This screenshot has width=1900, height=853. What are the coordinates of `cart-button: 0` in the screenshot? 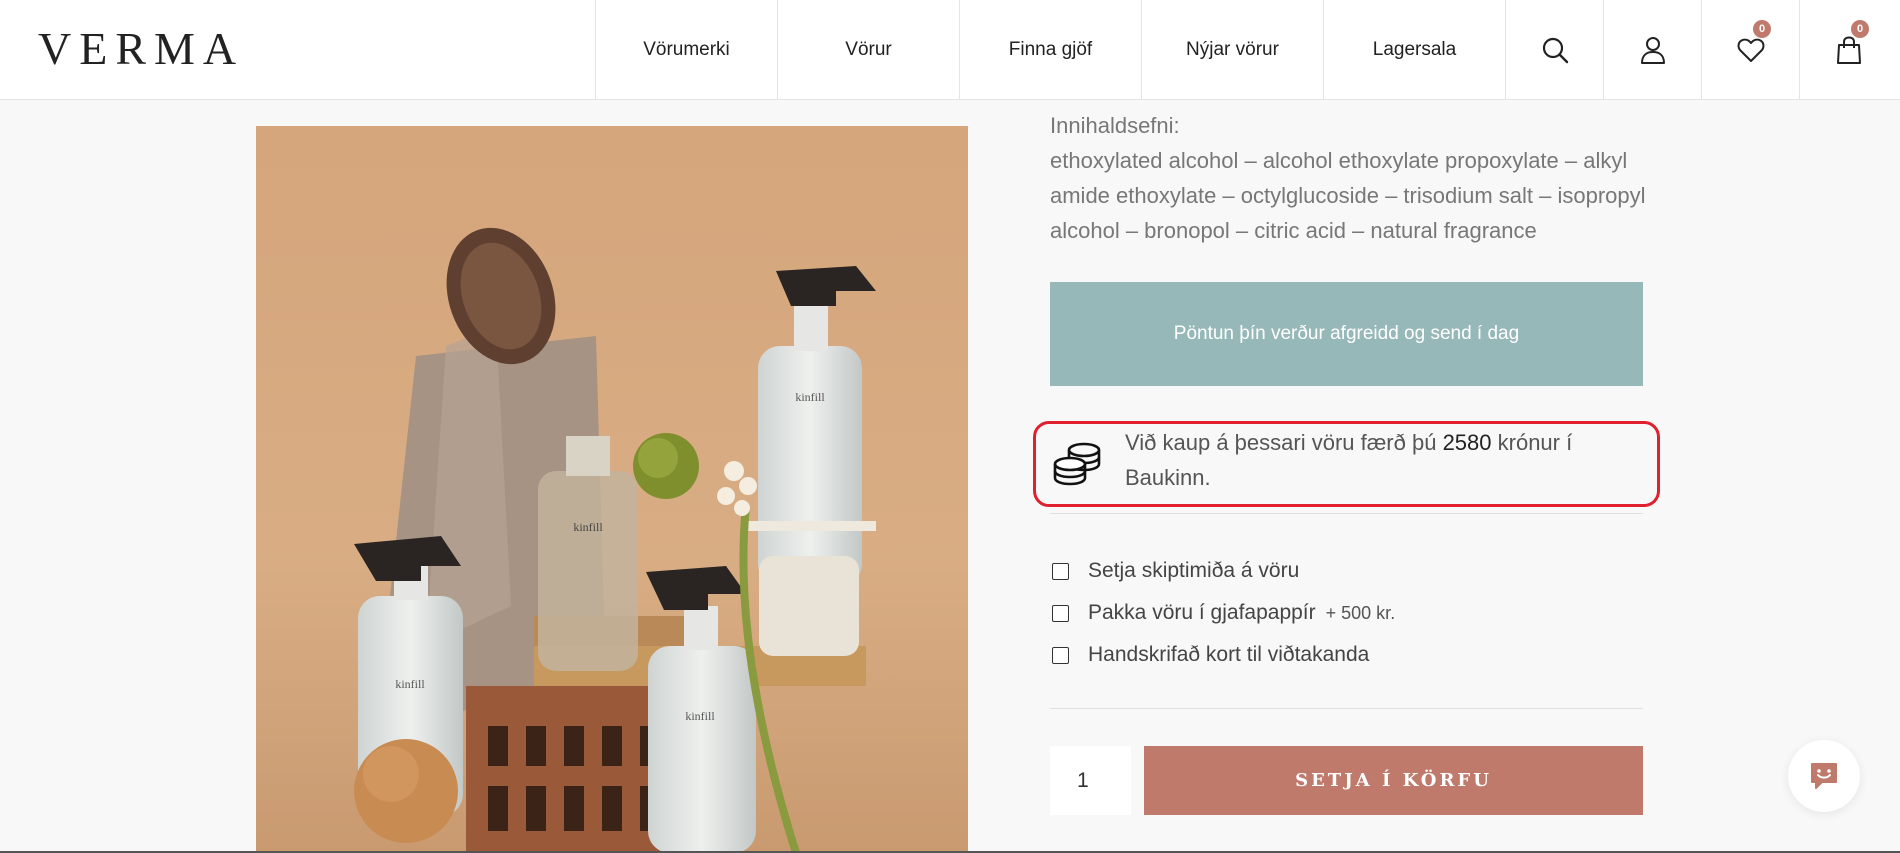 It's located at (1848, 50).